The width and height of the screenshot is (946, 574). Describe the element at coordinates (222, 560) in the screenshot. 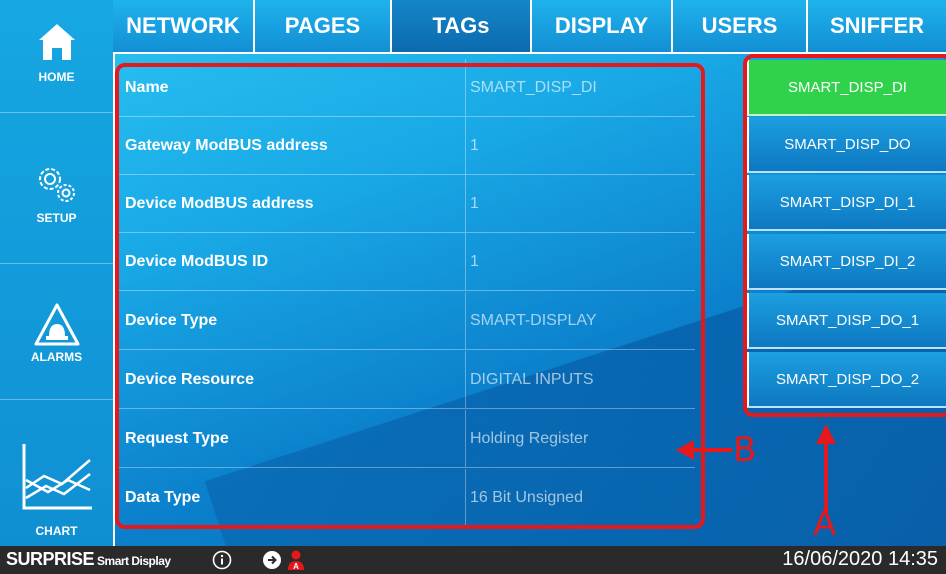

I see `info-icon` at that location.